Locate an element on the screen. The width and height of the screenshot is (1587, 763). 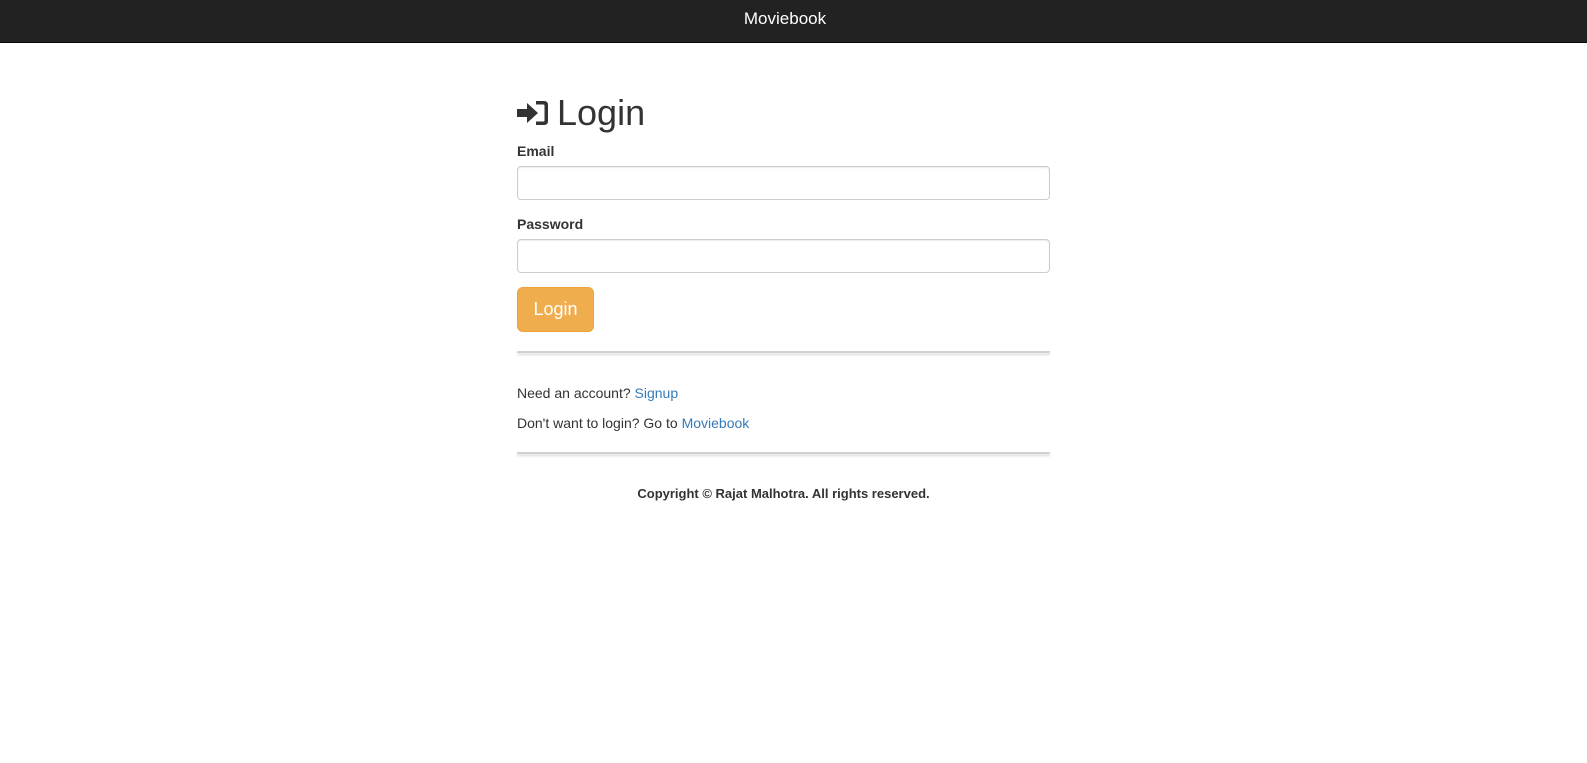
signup-link: Signup is located at coordinates (657, 393).